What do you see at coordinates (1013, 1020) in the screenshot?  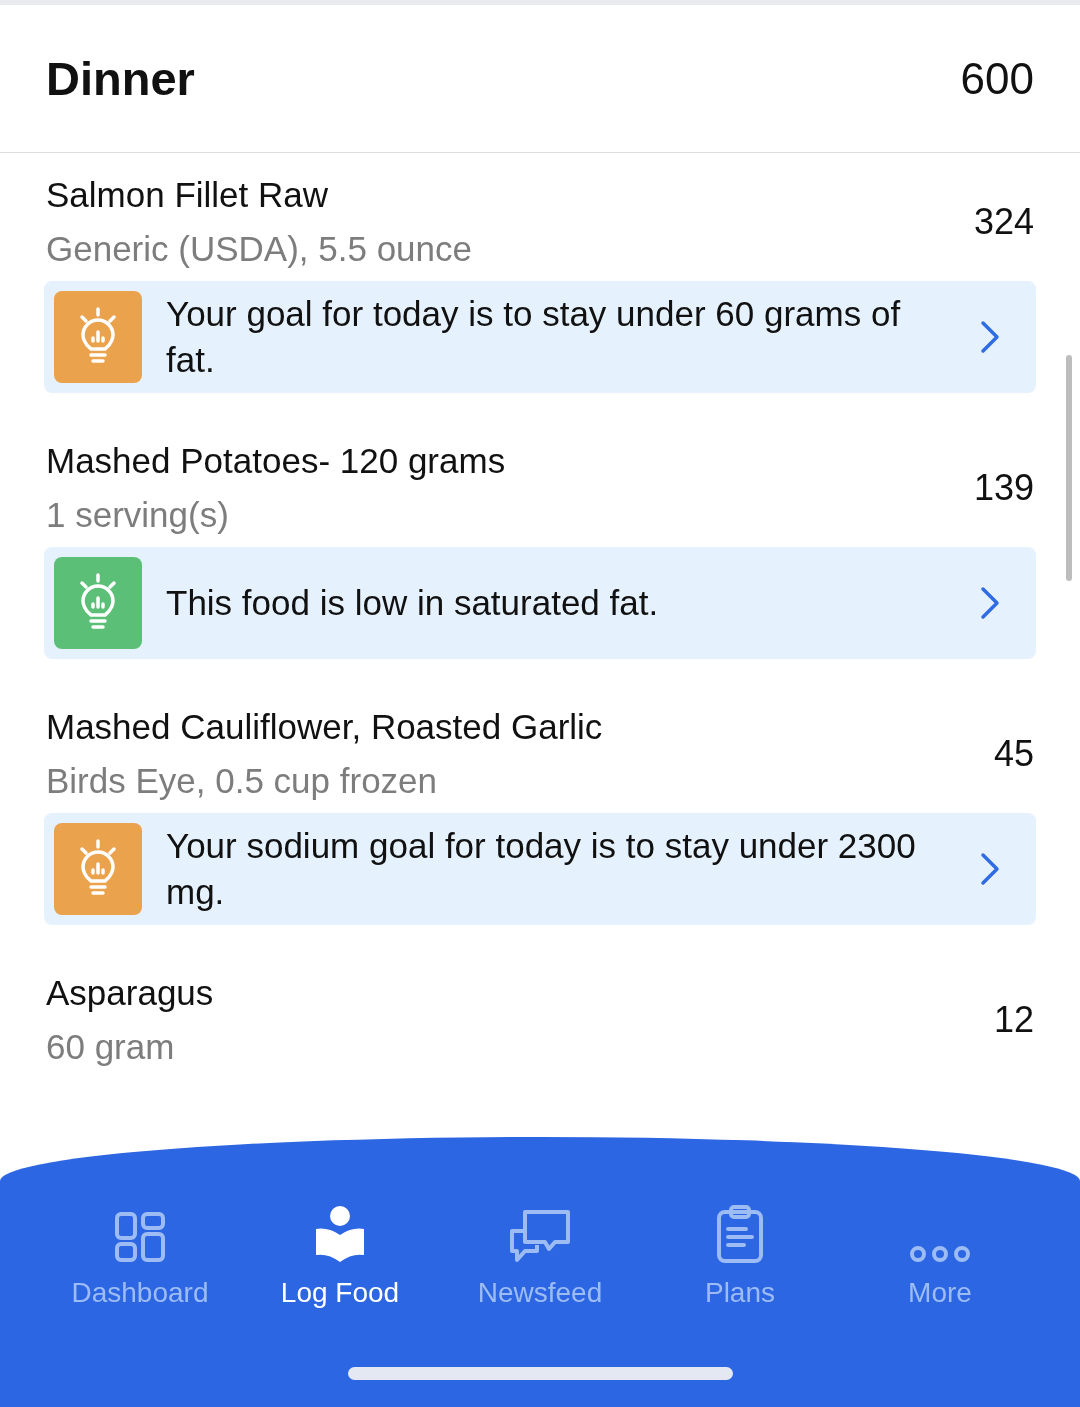 I see `food-calories: 12` at bounding box center [1013, 1020].